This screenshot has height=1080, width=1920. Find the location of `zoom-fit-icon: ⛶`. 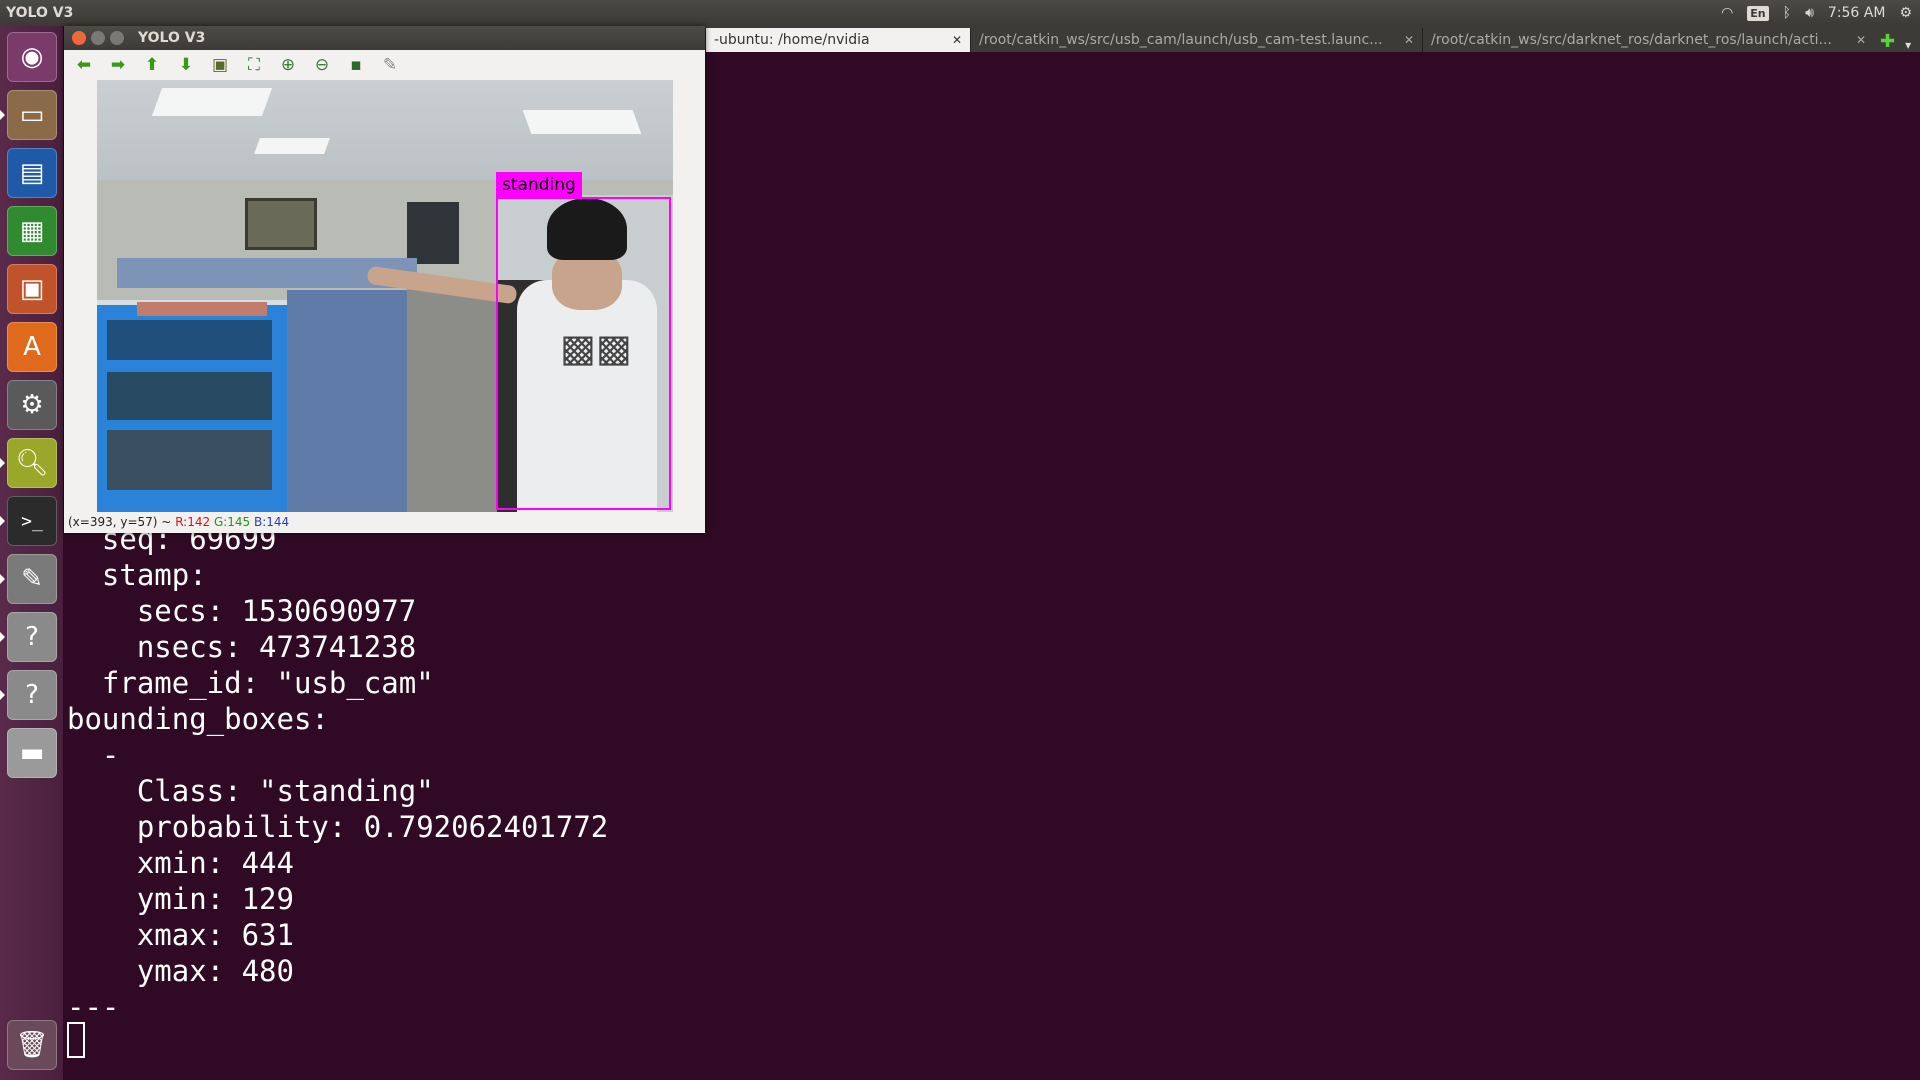

zoom-fit-icon: ⛶ is located at coordinates (254, 65).